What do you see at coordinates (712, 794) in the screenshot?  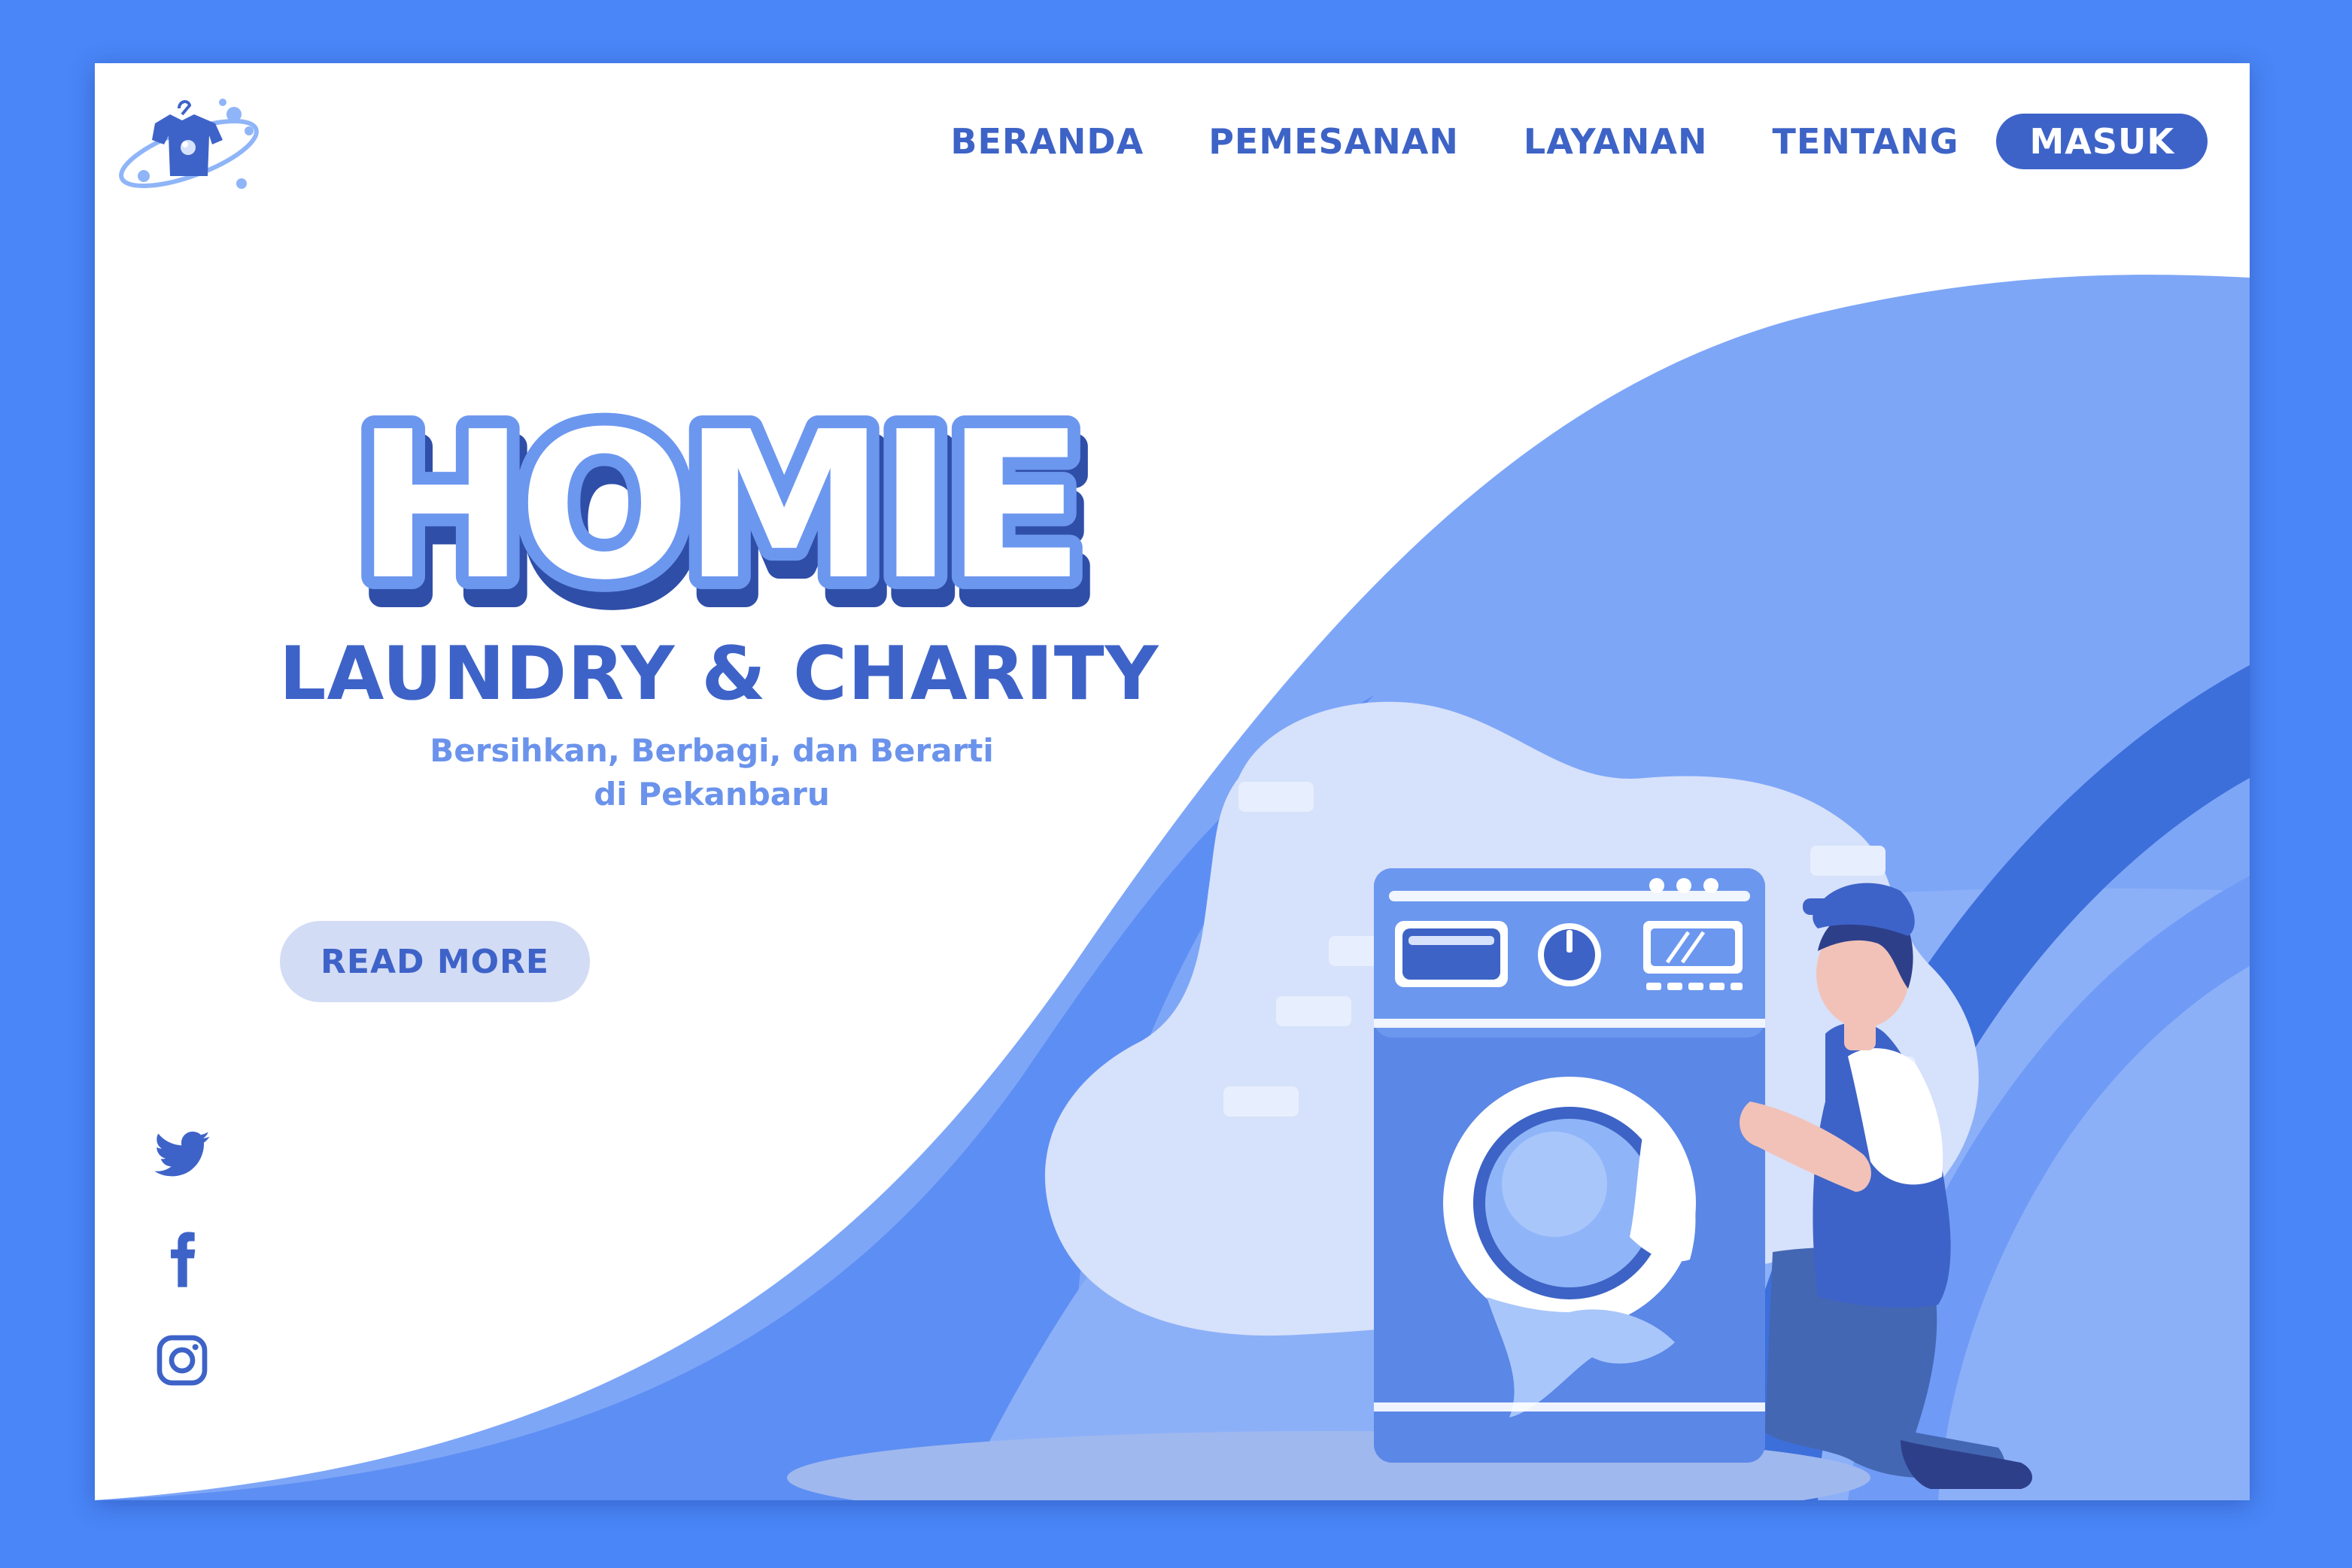 I see `tagline-line-2: di Pekanbaru` at bounding box center [712, 794].